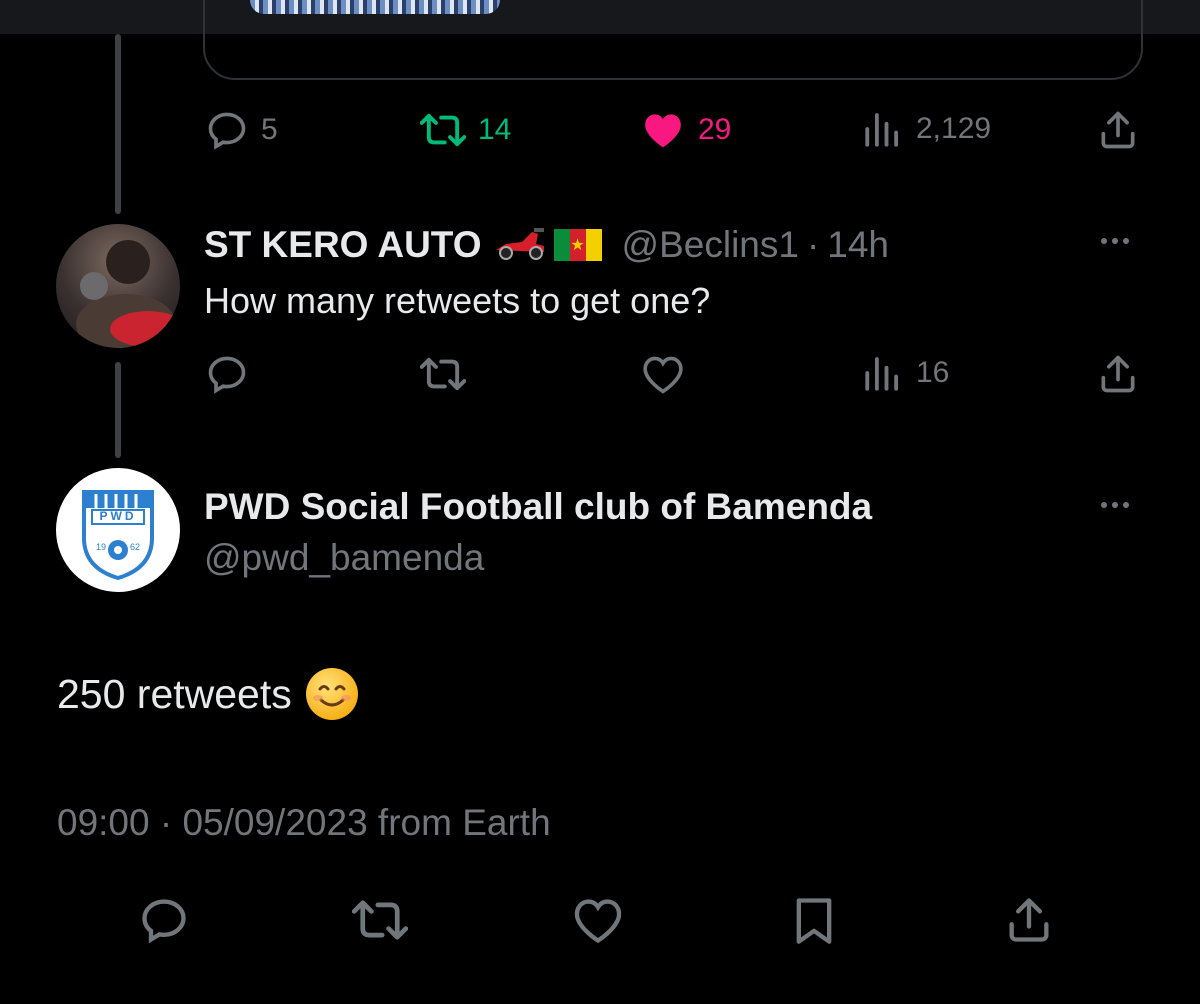  What do you see at coordinates (1115, 241) in the screenshot?
I see `reply-more-icon` at bounding box center [1115, 241].